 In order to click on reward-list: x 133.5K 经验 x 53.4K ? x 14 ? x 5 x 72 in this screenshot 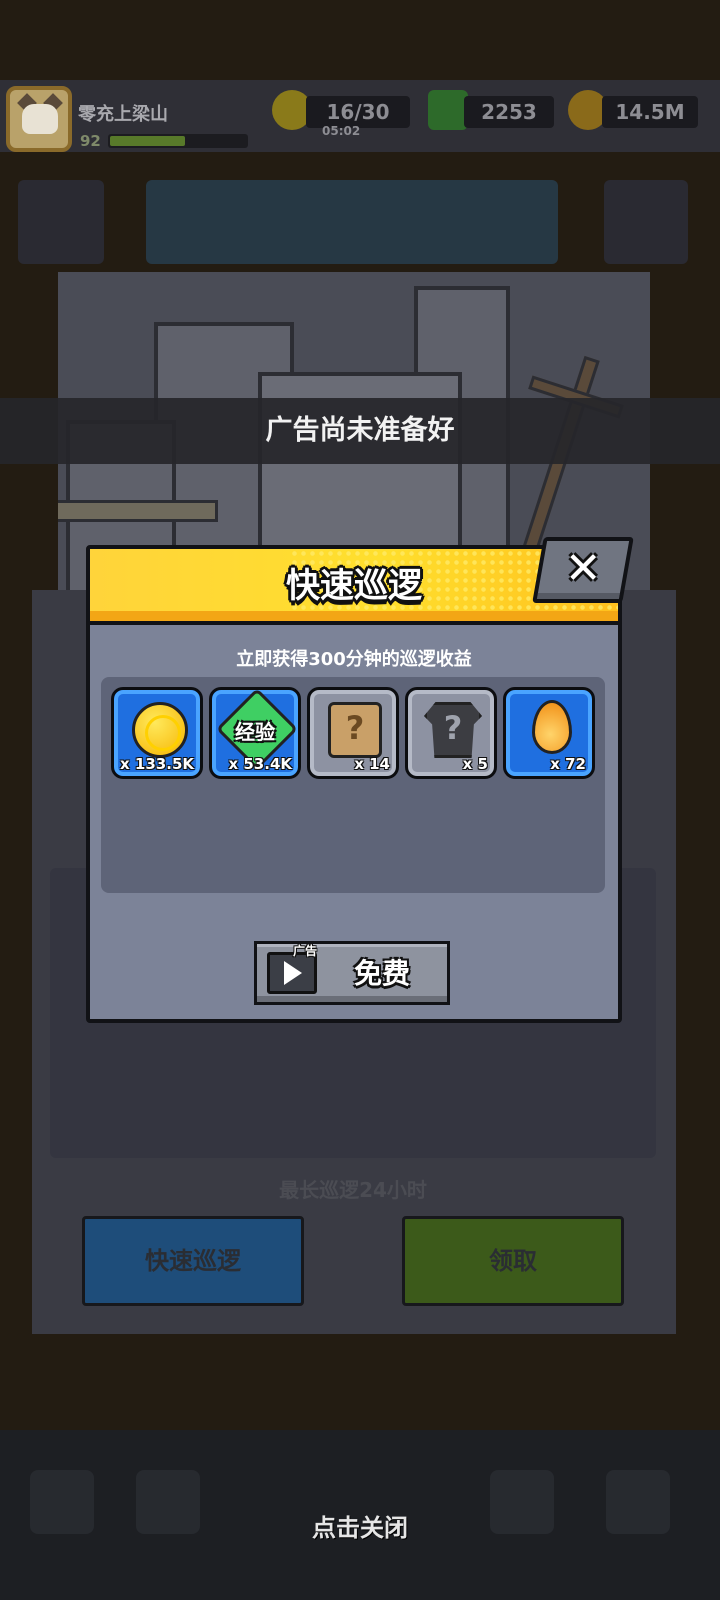, I will do `click(353, 785)`.